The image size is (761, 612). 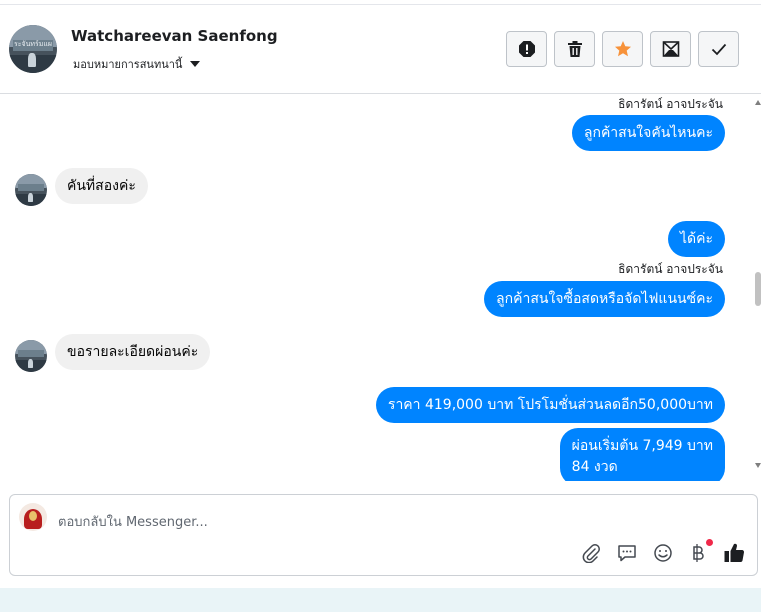 I want to click on emoji-icon, so click(x=663, y=553).